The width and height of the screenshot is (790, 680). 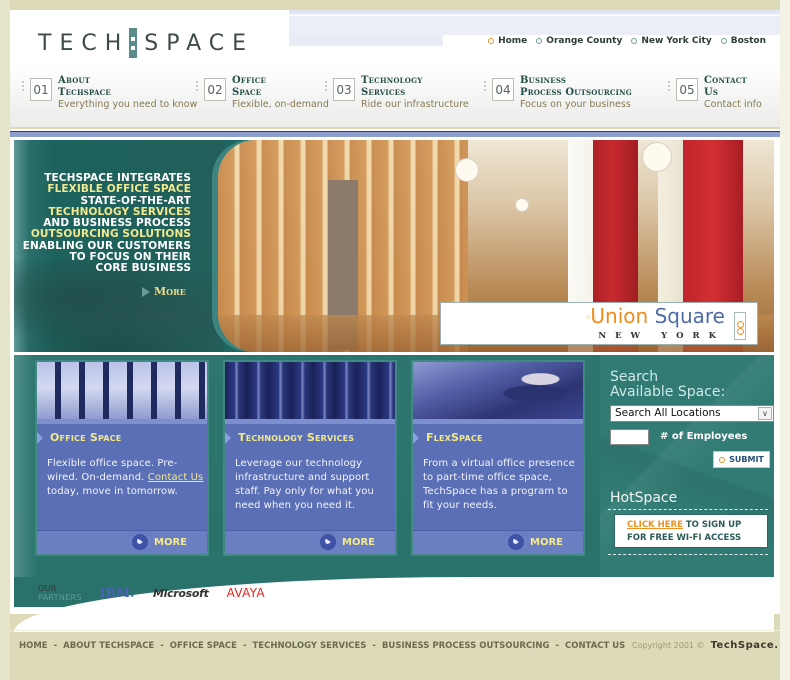 What do you see at coordinates (687, 89) in the screenshot?
I see `nav-number: 05` at bounding box center [687, 89].